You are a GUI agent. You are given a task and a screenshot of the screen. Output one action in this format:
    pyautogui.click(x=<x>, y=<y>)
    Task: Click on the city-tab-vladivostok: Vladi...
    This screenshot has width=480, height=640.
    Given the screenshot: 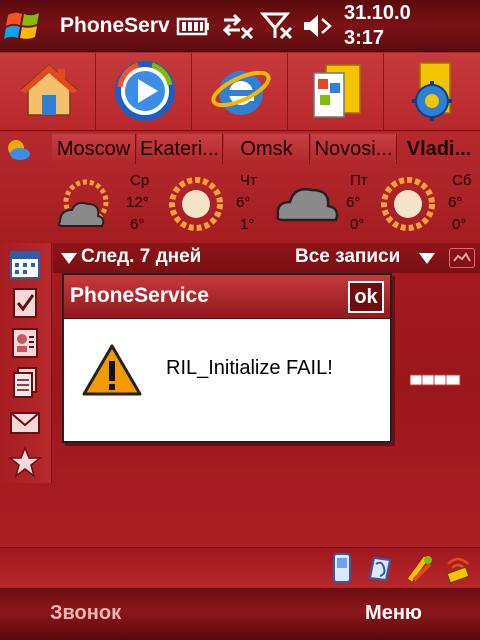 What is the action you would take?
    pyautogui.click(x=439, y=149)
    